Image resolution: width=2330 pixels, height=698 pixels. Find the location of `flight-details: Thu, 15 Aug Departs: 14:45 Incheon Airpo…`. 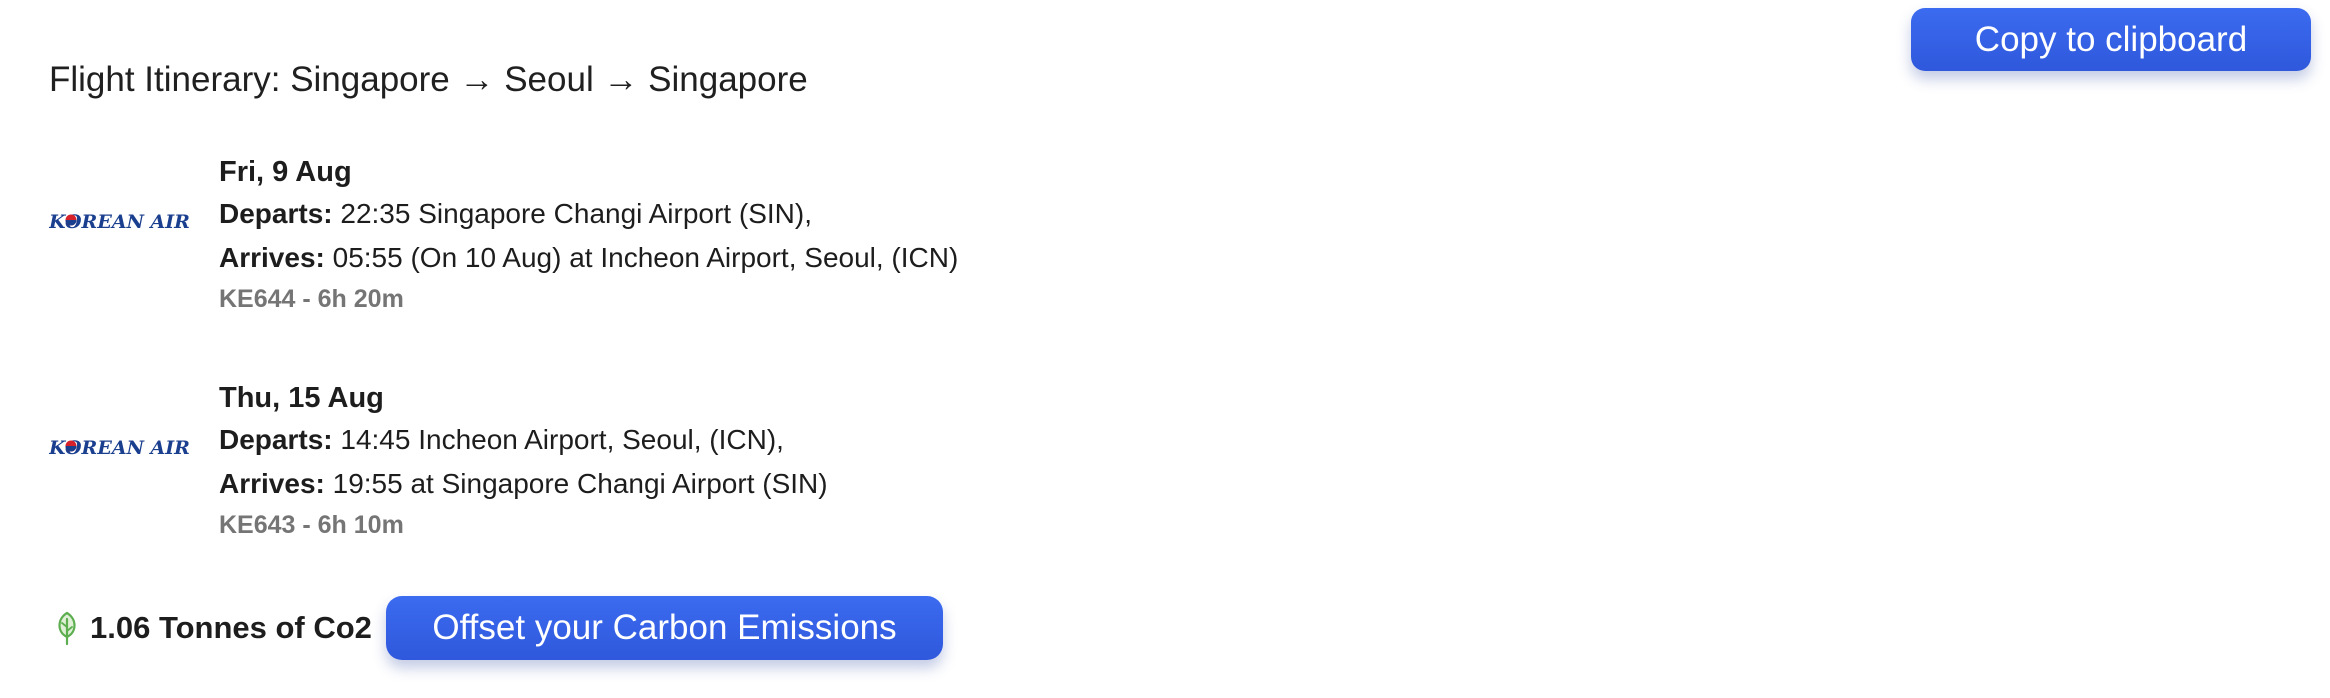

flight-details: Thu, 15 Aug Departs: 14:45 Incheon Airpo… is located at coordinates (523, 461).